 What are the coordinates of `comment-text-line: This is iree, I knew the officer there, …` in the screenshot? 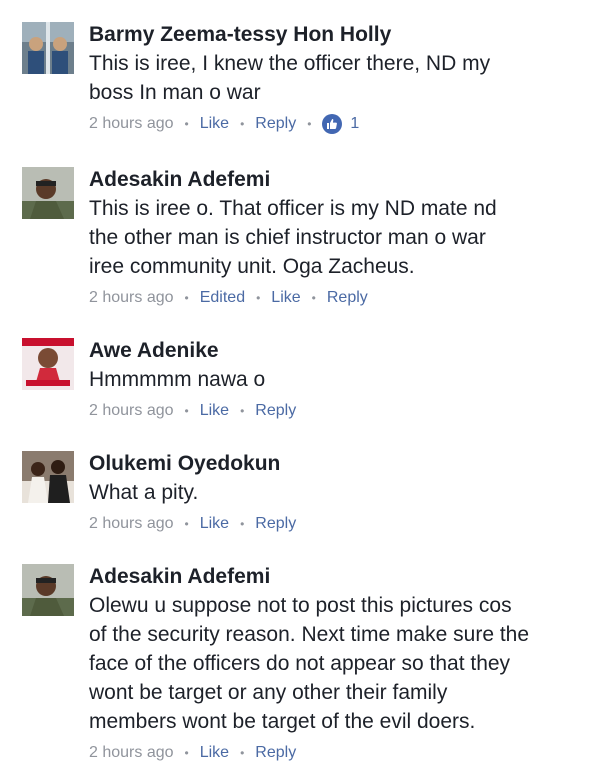 It's located at (290, 63).